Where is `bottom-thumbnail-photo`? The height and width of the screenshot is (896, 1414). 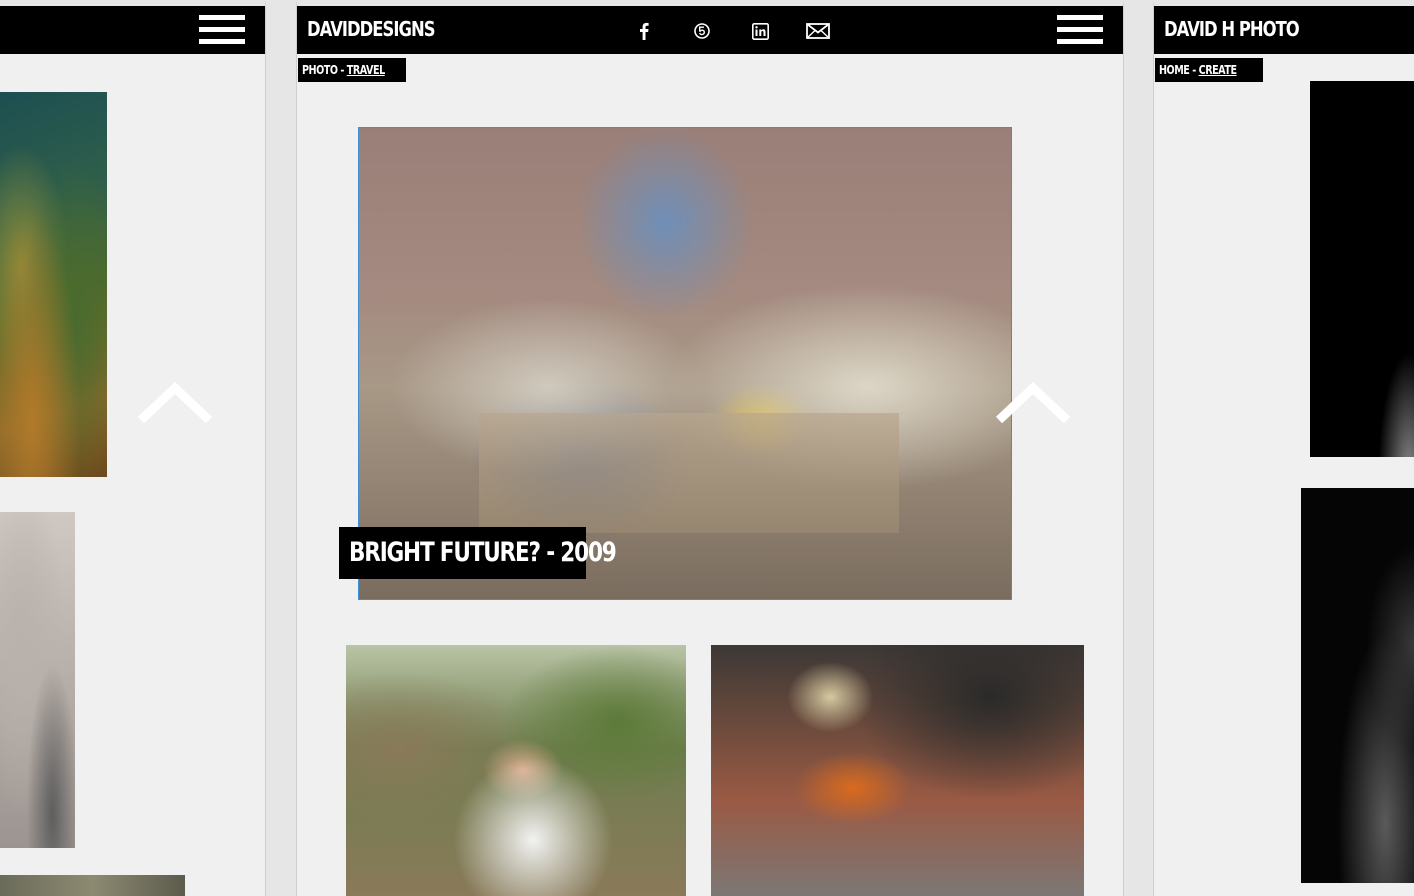
bottom-thumbnail-photo is located at coordinates (92, 885).